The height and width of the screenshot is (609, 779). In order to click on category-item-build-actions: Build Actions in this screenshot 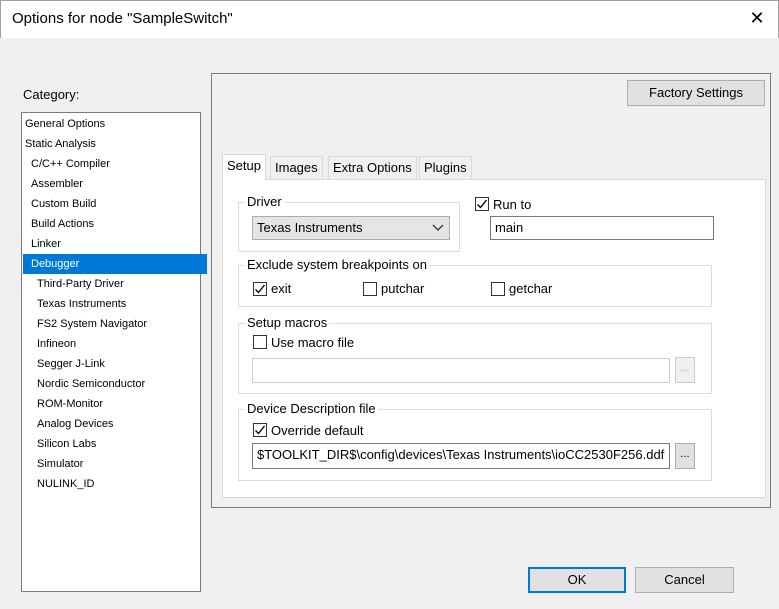, I will do `click(115, 224)`.